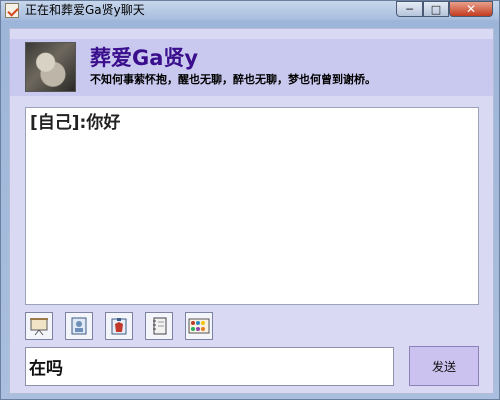 This screenshot has width=500, height=400. I want to click on screen-button, so click(39, 326).